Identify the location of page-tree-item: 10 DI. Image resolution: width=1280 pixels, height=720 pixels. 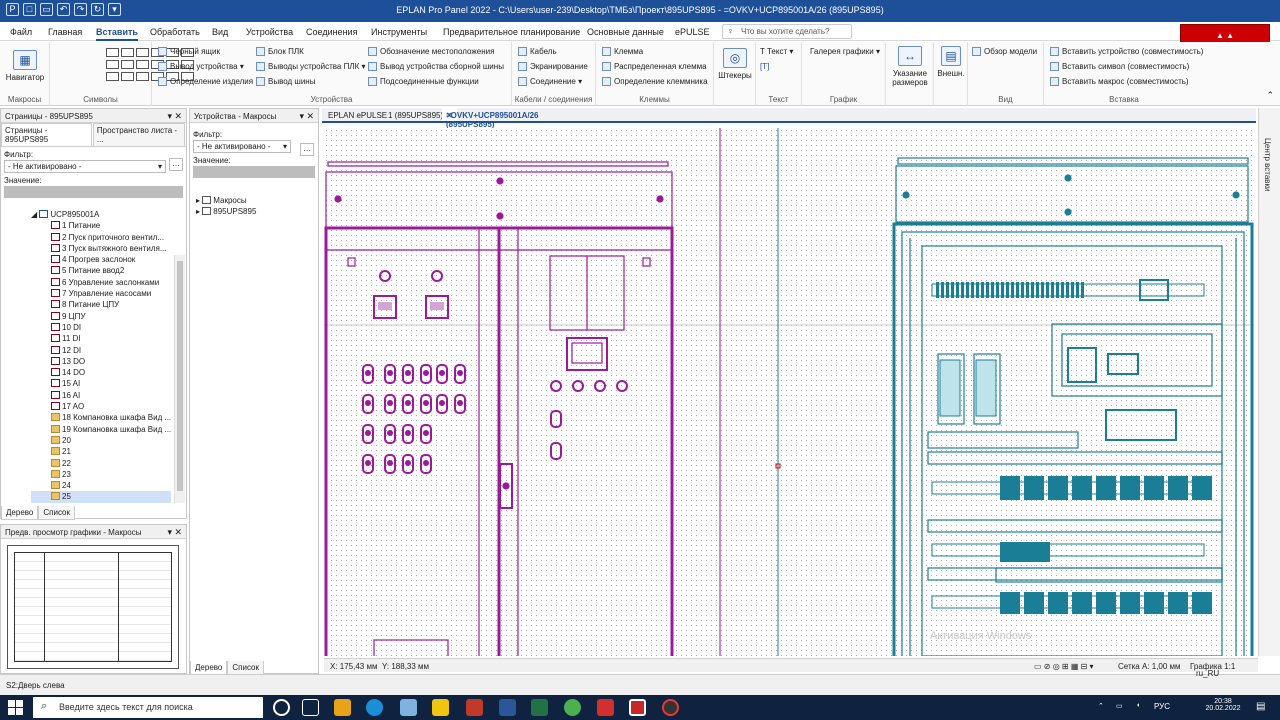
(101, 327).